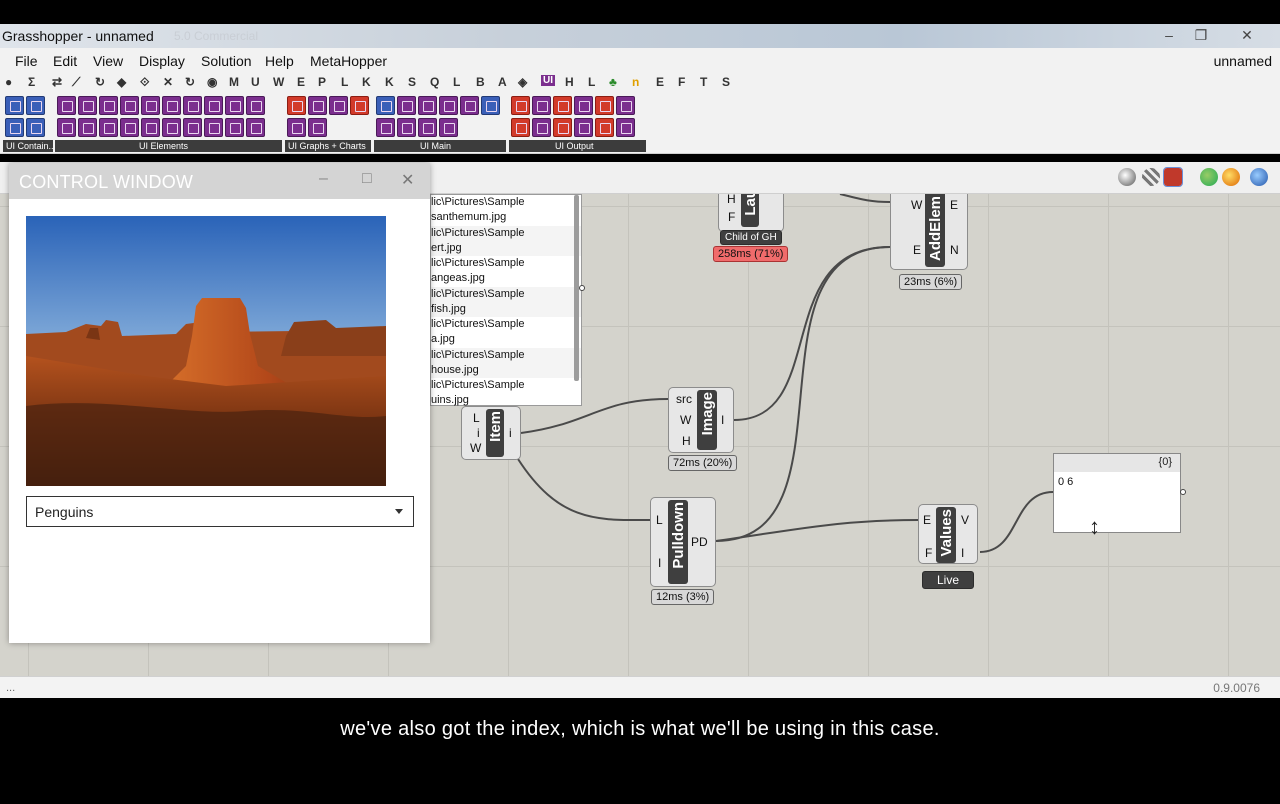 The height and width of the screenshot is (804, 1280). What do you see at coordinates (323, 179) in the screenshot?
I see `control-minimize-button: –` at bounding box center [323, 179].